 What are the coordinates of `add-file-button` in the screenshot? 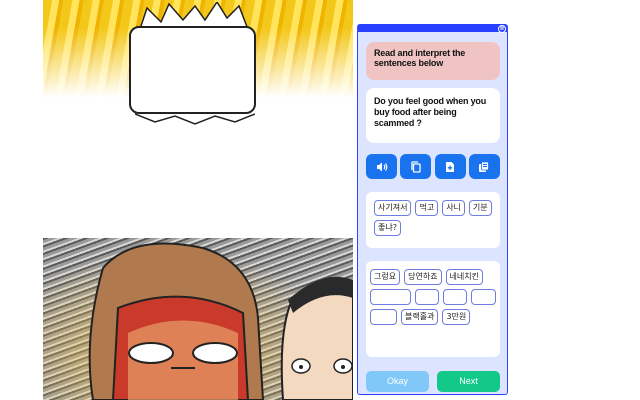 It's located at (450, 166).